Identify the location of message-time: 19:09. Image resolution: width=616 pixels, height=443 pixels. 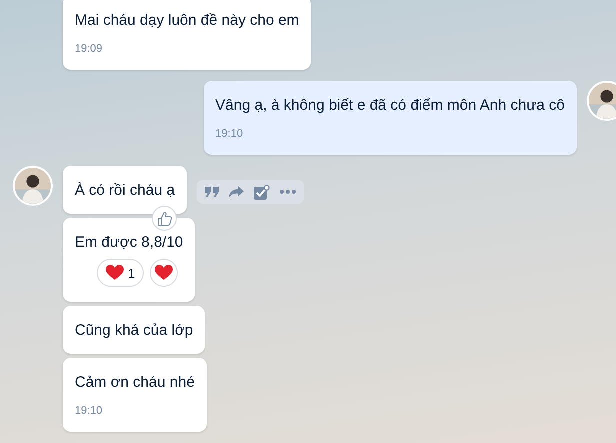
(89, 49).